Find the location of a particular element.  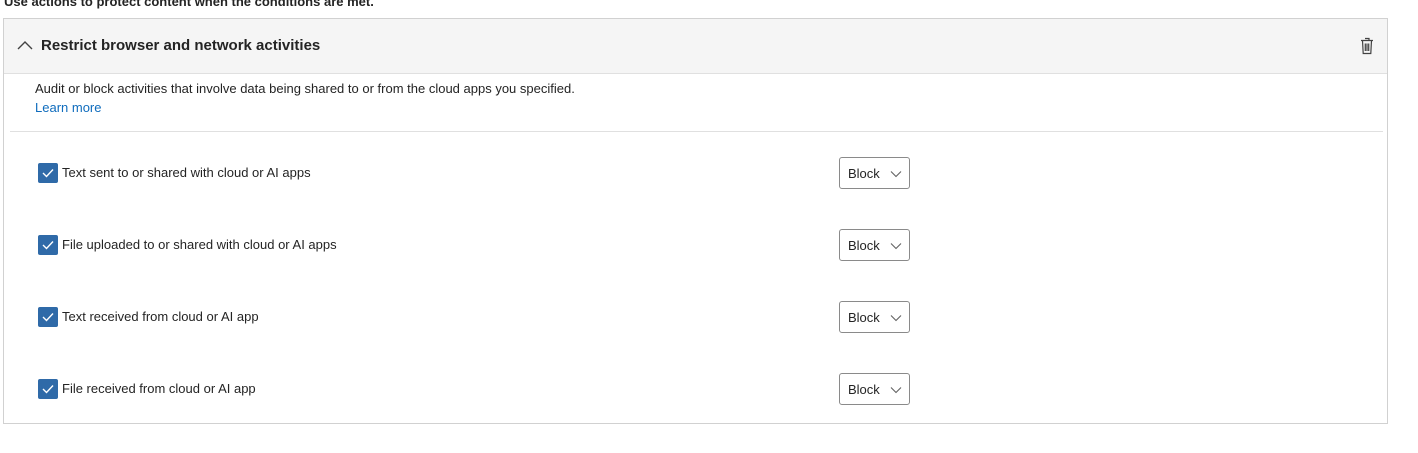

panel-title: Restrict browser and network activities is located at coordinates (181, 45).